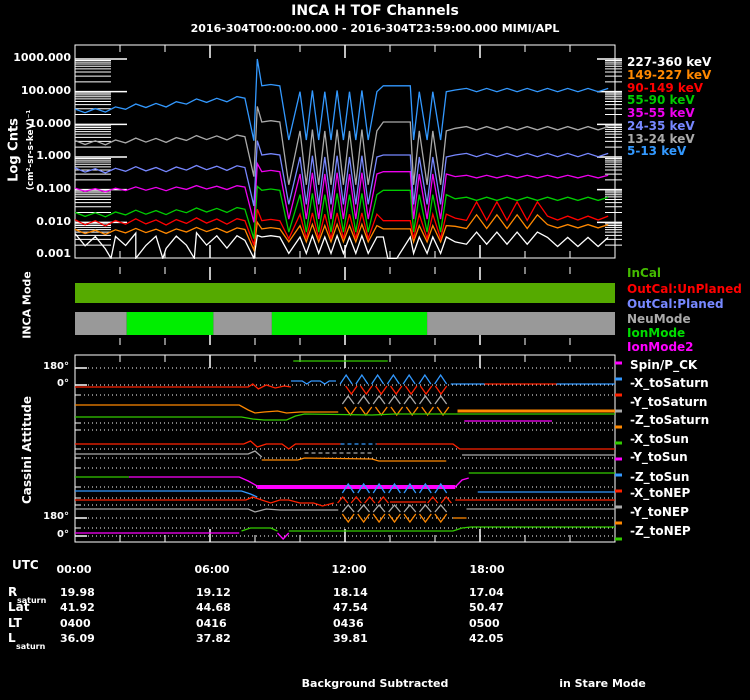 Image resolution: width=750 pixels, height=700 pixels. I want to click on eph-l-c3: 42.05, so click(486, 638).